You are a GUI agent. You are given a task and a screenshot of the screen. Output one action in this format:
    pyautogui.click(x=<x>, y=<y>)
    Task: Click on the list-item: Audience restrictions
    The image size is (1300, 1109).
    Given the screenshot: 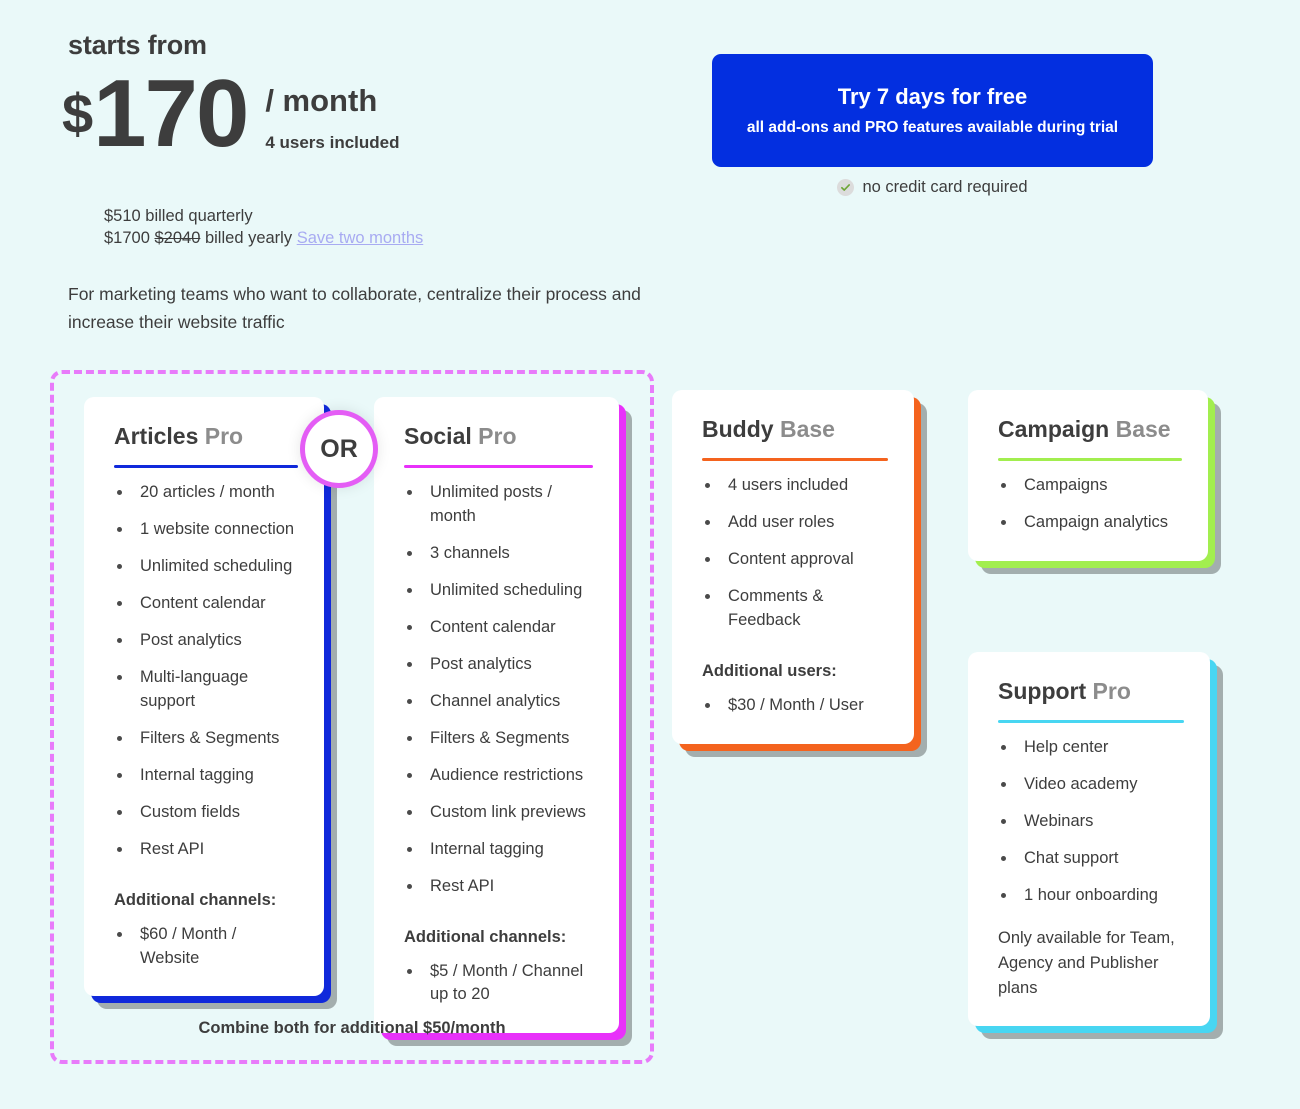 What is the action you would take?
    pyautogui.click(x=498, y=776)
    